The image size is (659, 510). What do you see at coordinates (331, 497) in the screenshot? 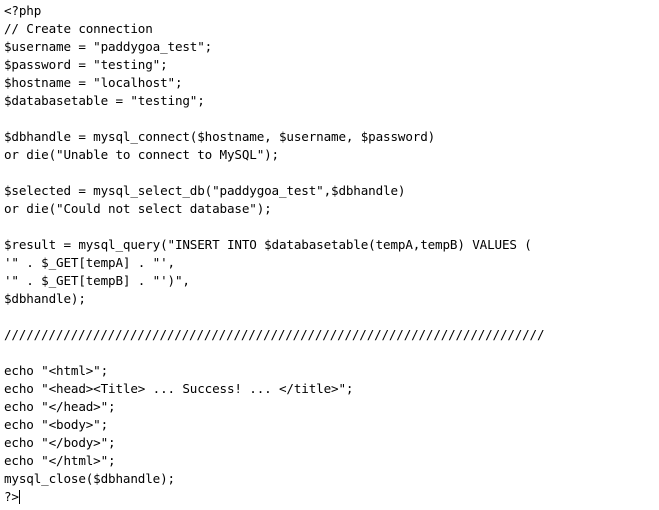
I see `code-line: ?>` at bounding box center [331, 497].